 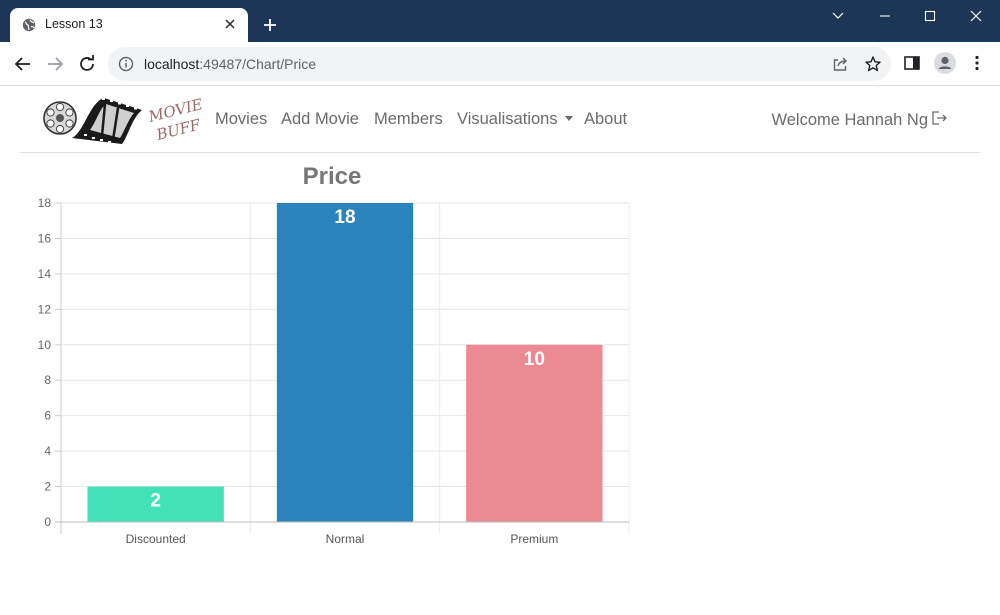 I want to click on browser-title-bar: Lesson 13, so click(x=500, y=21).